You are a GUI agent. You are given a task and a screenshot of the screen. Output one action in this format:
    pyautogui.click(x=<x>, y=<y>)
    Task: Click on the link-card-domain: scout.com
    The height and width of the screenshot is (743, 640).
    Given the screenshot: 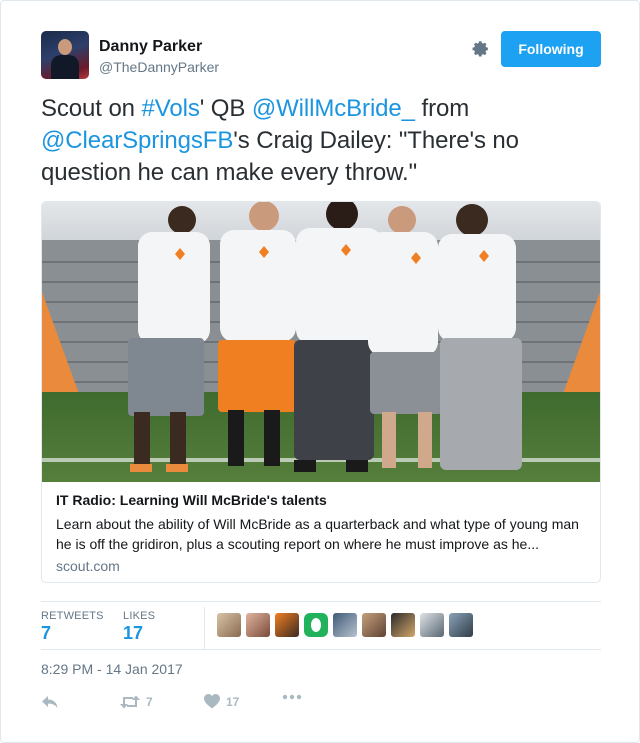 What is the action you would take?
    pyautogui.click(x=88, y=566)
    